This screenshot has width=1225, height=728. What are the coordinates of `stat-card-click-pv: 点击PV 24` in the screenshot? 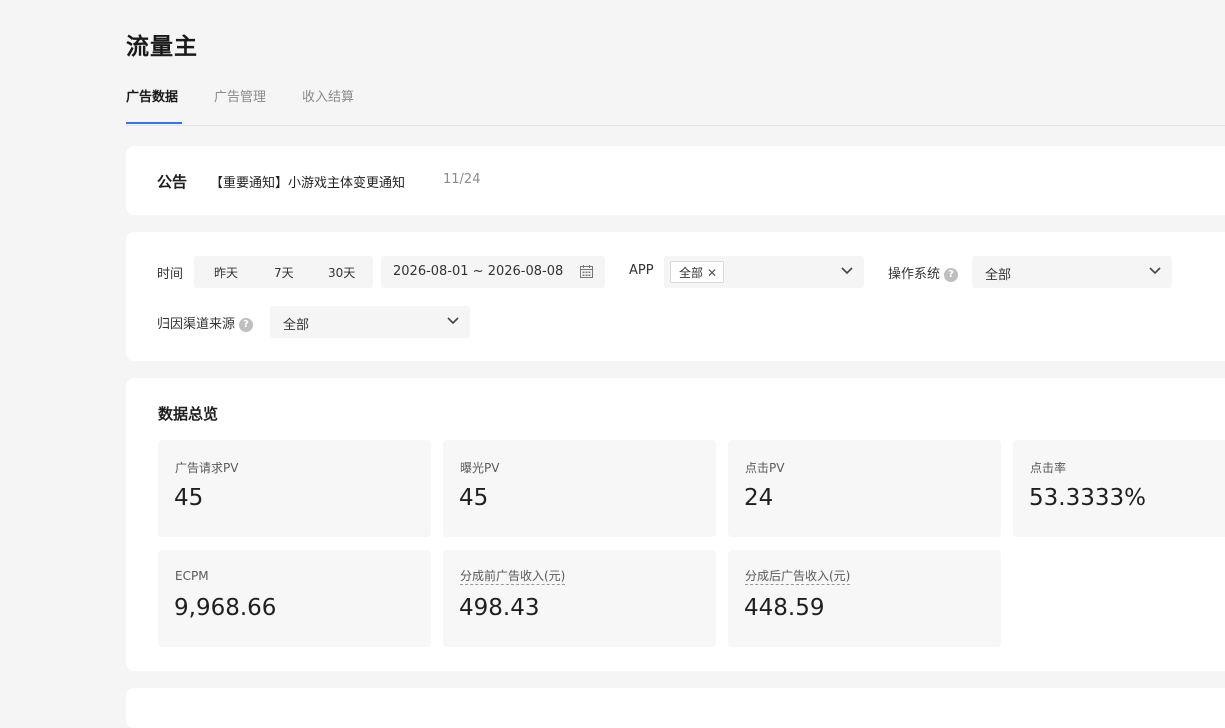 It's located at (864, 488).